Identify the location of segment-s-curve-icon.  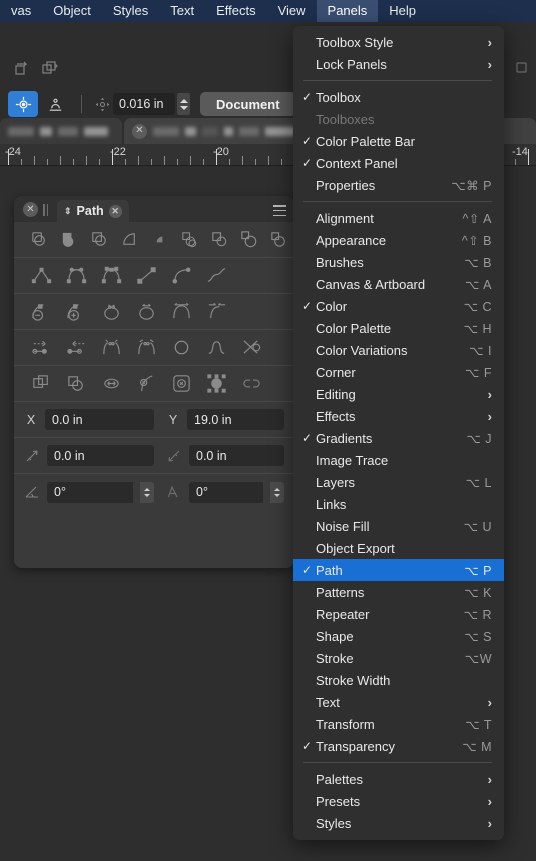
(216, 276).